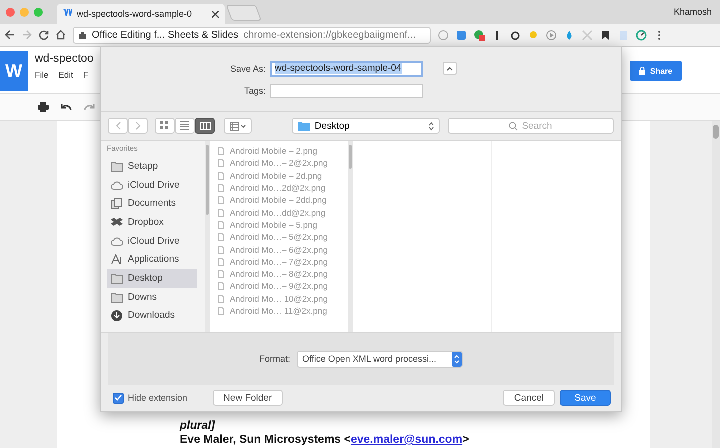 The image size is (720, 448). Describe the element at coordinates (158, 398) in the screenshot. I see `checkbox-label: Hide extension` at that location.